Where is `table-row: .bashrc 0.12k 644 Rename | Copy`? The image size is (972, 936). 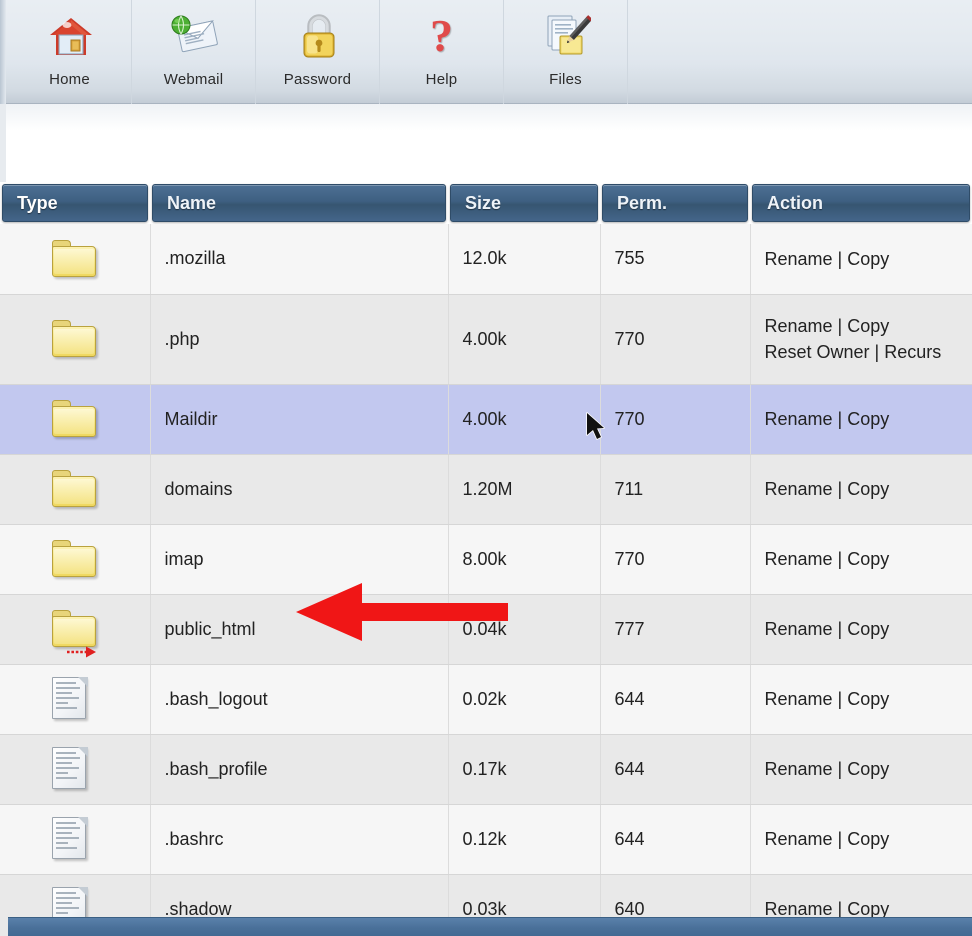
table-row: .bashrc 0.12k 644 Rename | Copy is located at coordinates (486, 839).